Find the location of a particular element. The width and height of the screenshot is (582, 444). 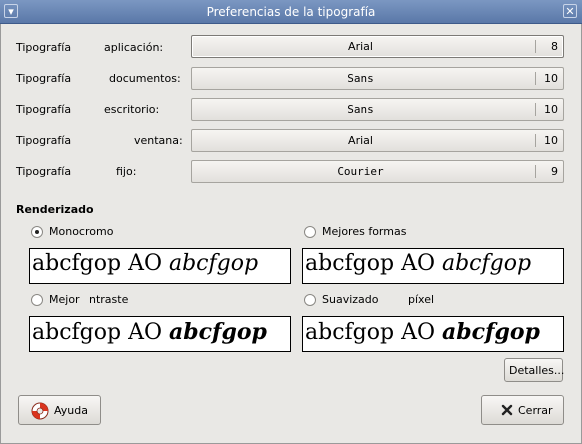

radio-monochrome: Monocromo is located at coordinates (76, 233).